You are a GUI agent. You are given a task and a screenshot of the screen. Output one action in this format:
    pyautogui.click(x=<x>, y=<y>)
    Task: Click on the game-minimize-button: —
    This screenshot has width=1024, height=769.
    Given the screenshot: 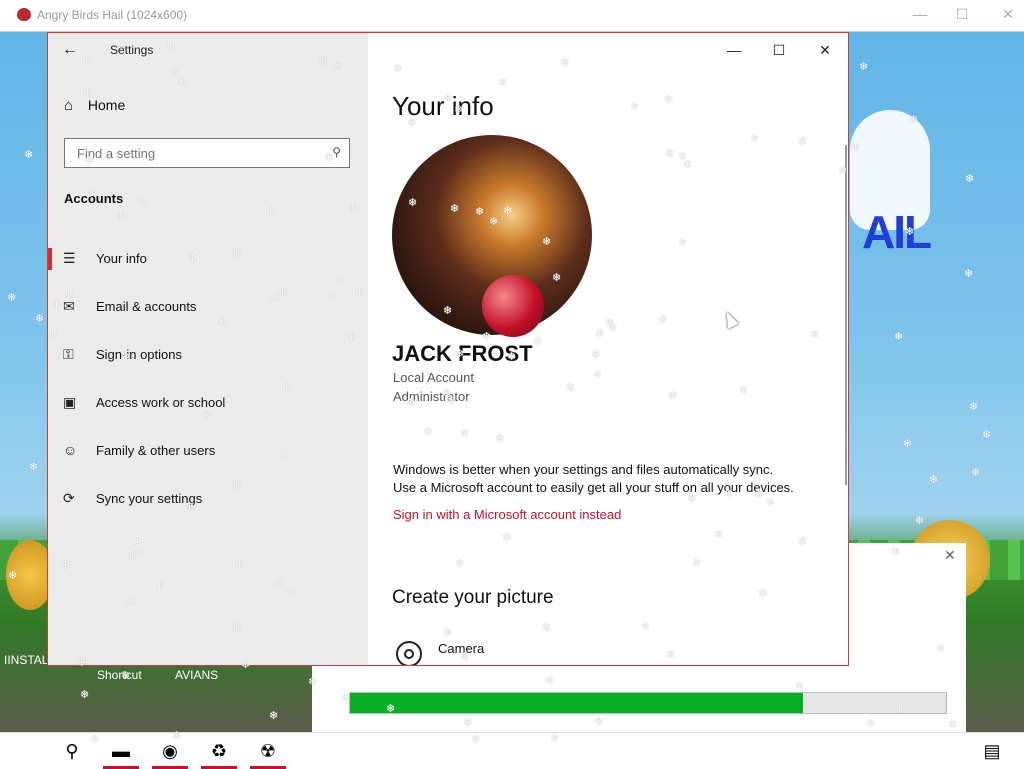 What is the action you would take?
    pyautogui.click(x=920, y=15)
    